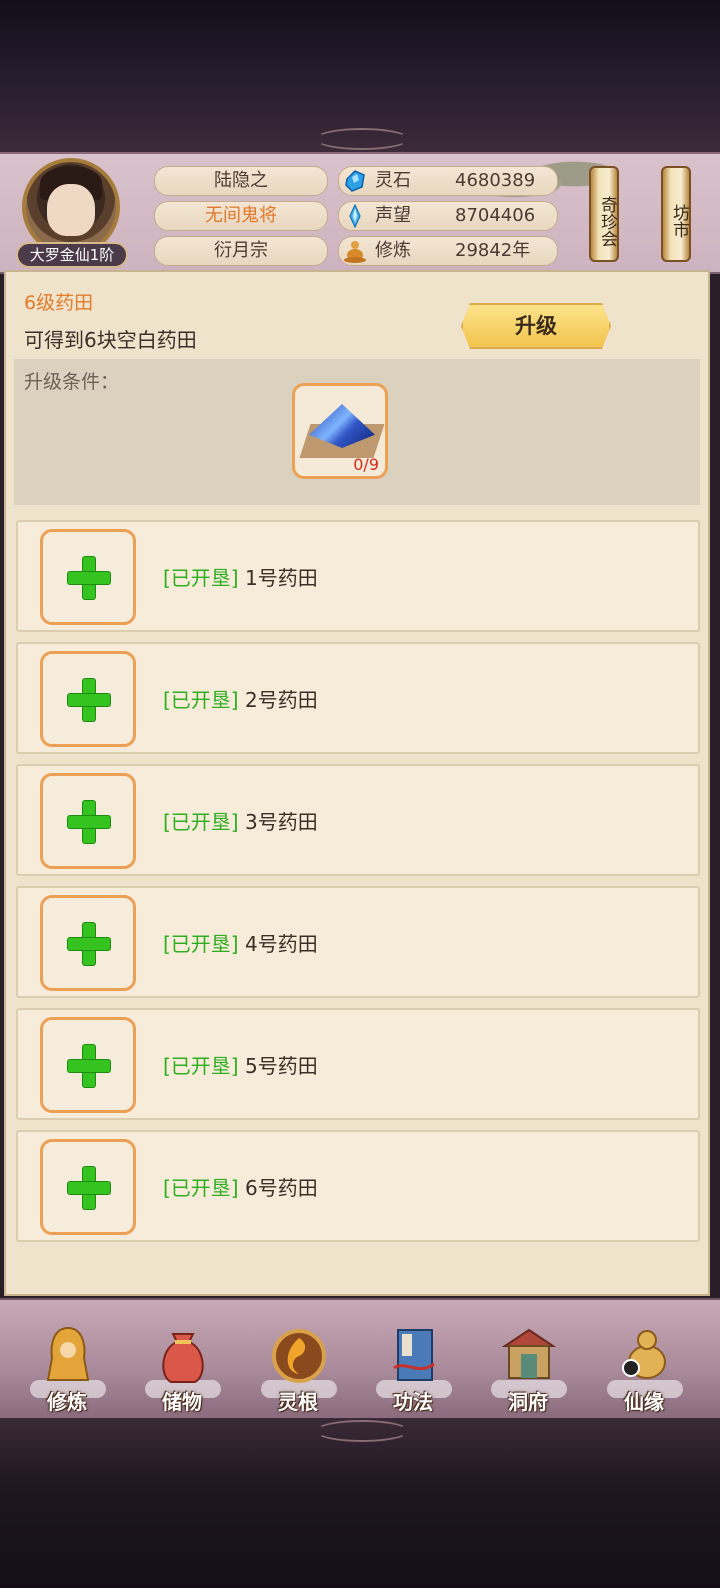 The image size is (720, 1588). Describe the element at coordinates (241, 216) in the screenshot. I see `player-title: 无间鬼将` at that location.